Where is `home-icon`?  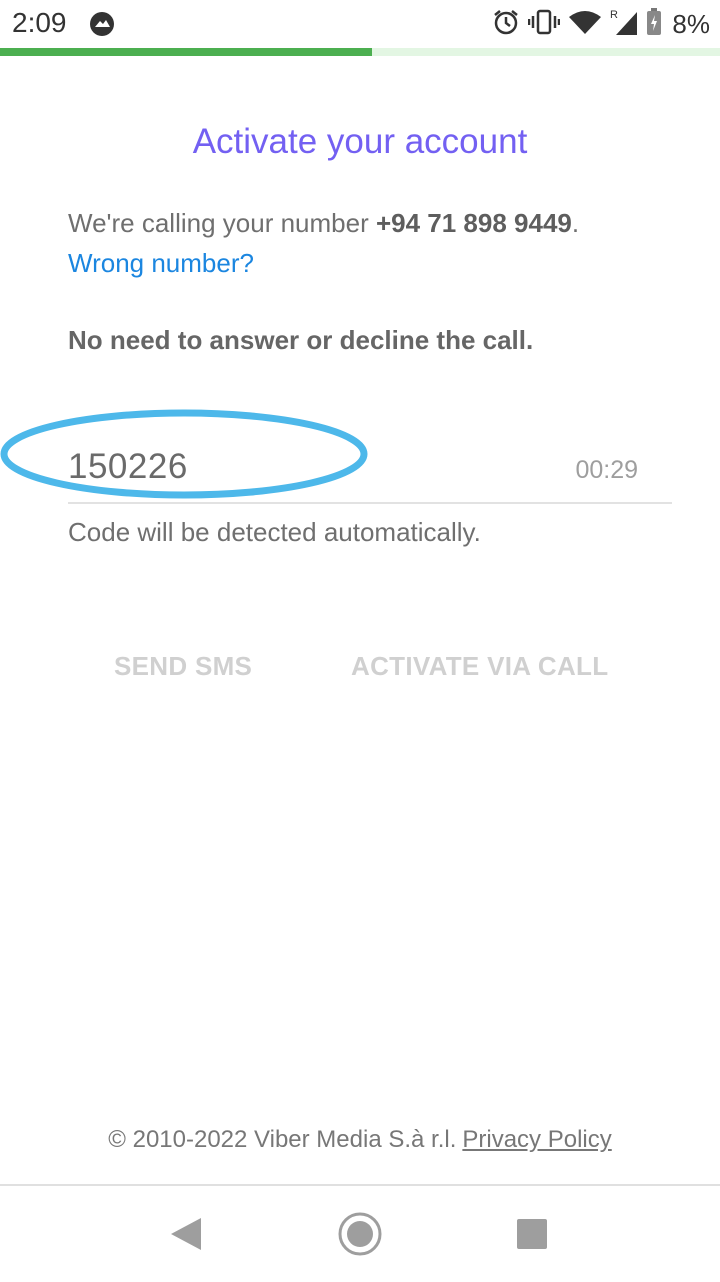
home-icon is located at coordinates (360, 1234).